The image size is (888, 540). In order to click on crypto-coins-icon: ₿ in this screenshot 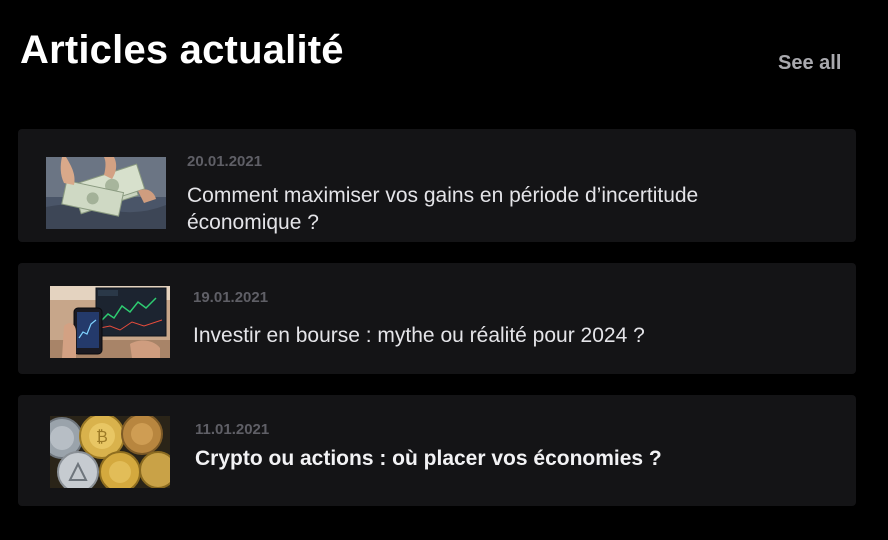, I will do `click(110, 452)`.